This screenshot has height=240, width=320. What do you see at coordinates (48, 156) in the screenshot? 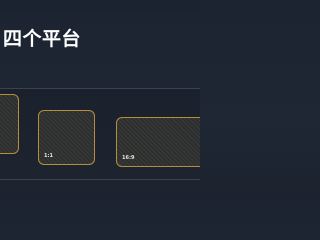
I see `aspect-ratio-label: 1:1` at bounding box center [48, 156].